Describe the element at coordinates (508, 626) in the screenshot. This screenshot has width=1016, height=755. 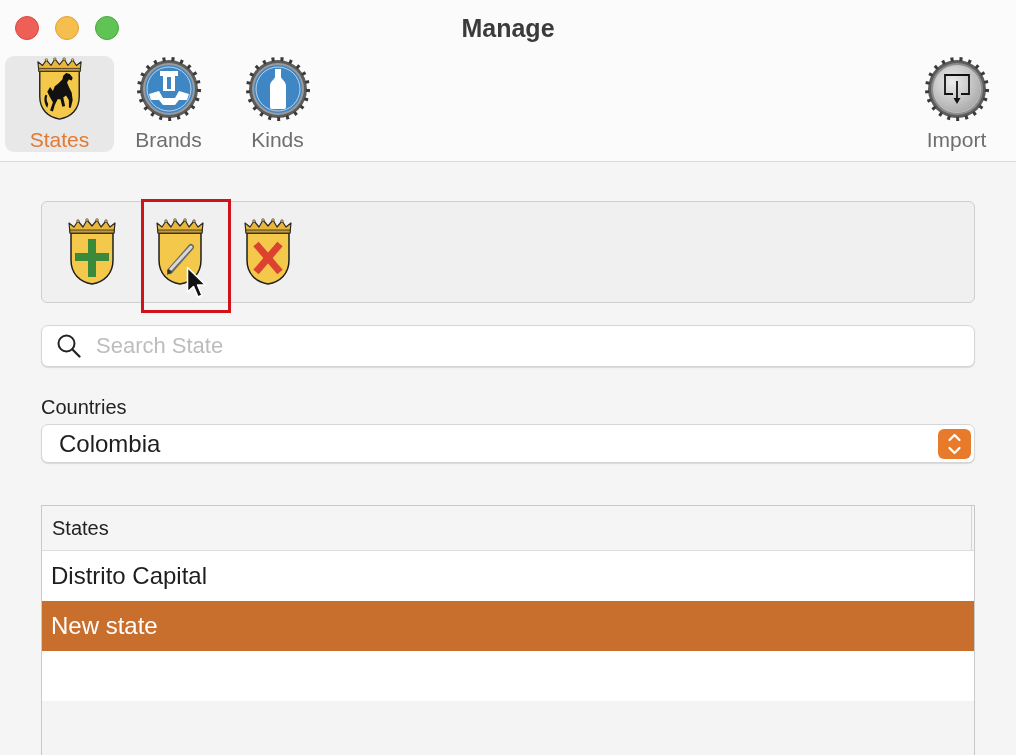
I see `table-row: New state` at that location.